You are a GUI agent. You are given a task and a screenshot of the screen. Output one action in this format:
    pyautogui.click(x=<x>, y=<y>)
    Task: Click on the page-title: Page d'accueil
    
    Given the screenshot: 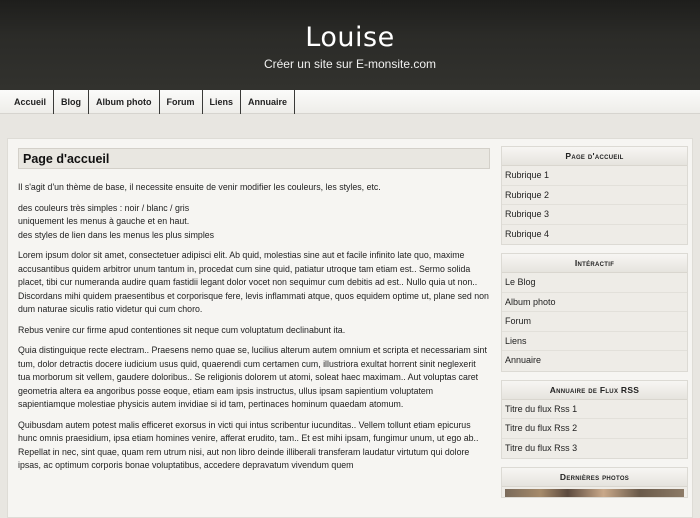 What is the action you would take?
    pyautogui.click(x=254, y=158)
    